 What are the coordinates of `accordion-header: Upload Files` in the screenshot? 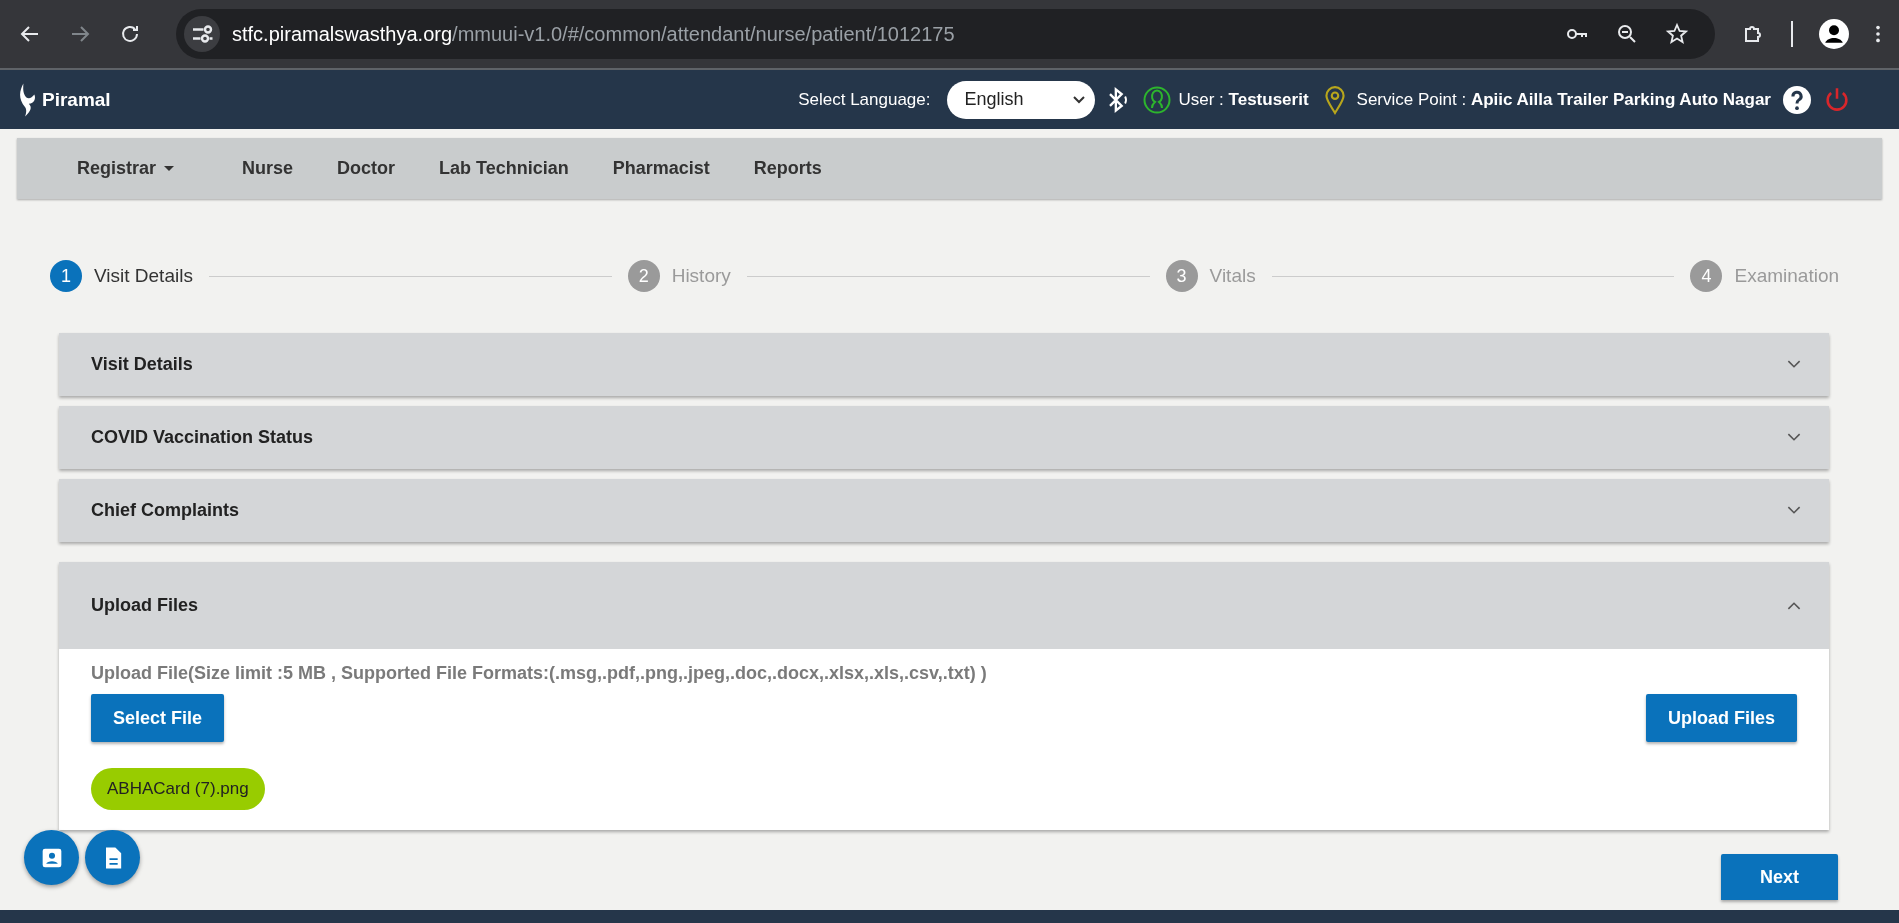 It's located at (944, 605).